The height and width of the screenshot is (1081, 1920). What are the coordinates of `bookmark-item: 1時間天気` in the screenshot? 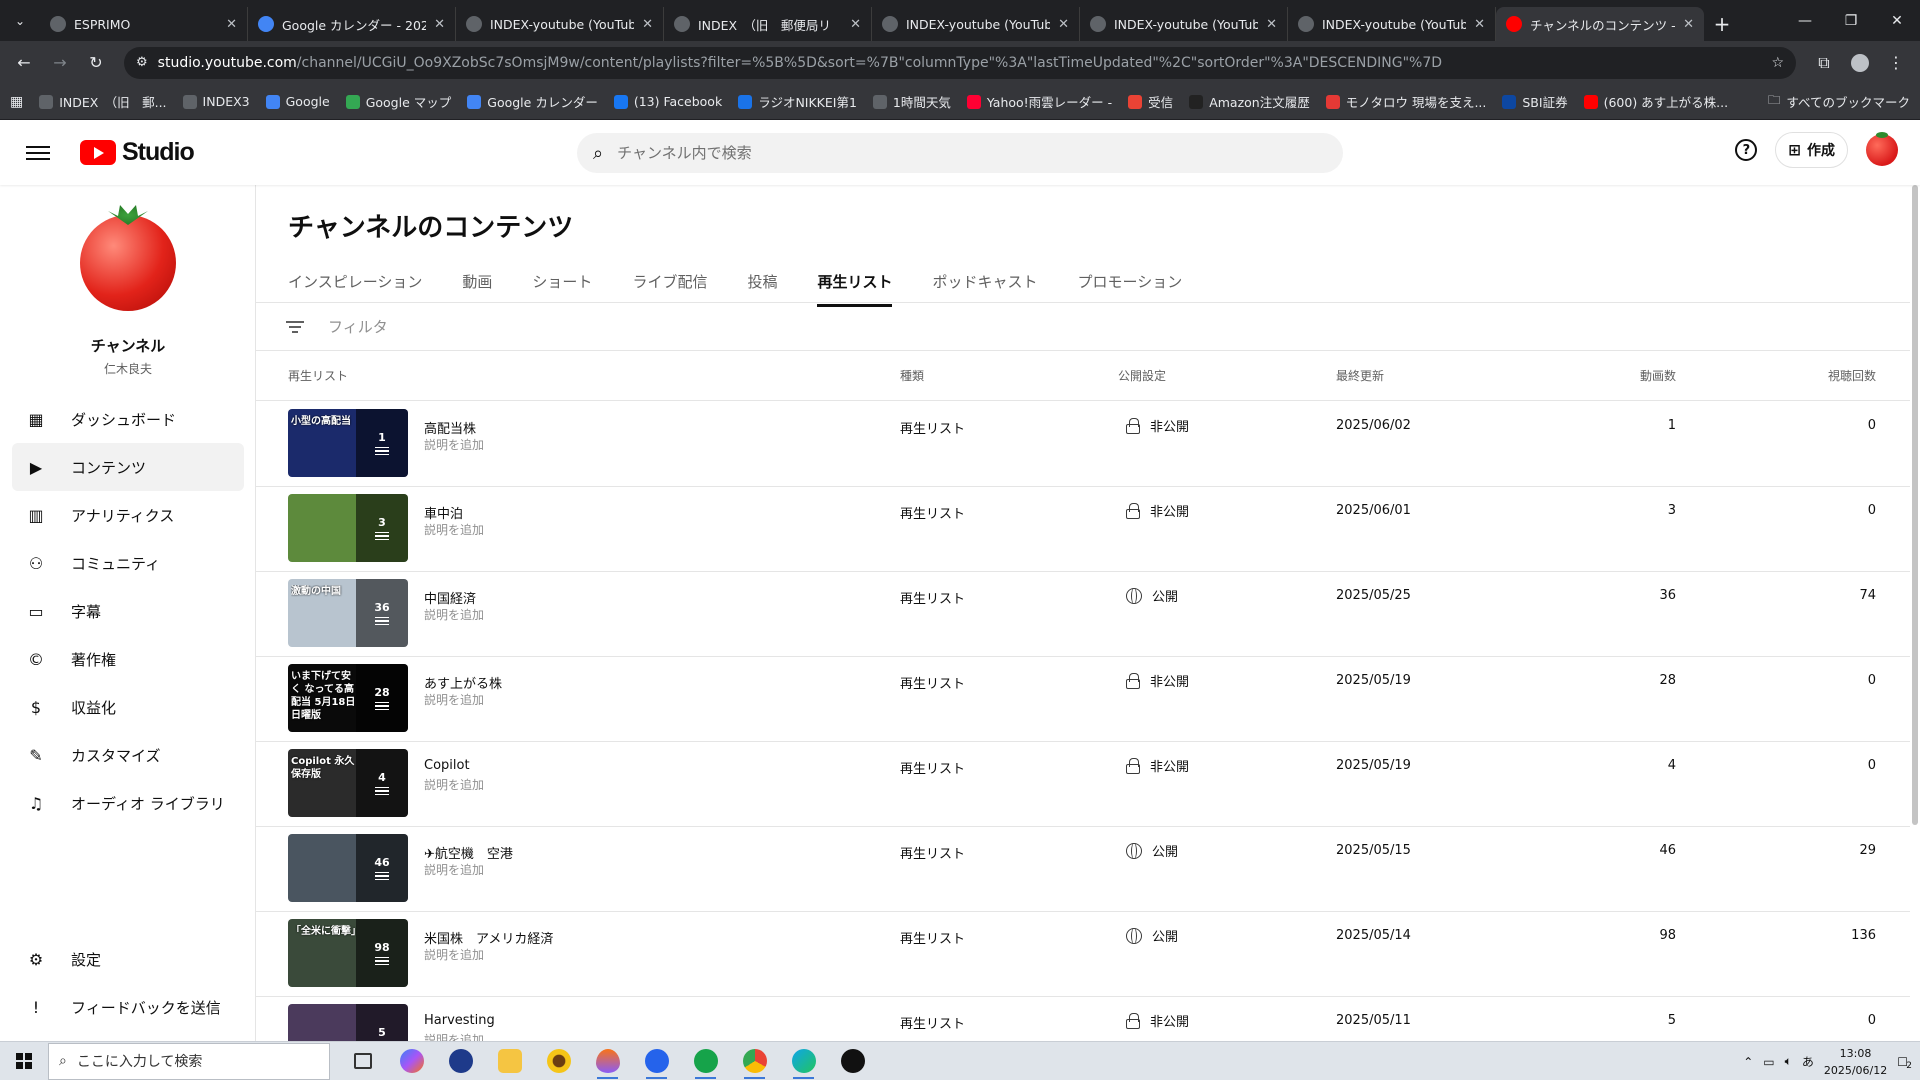 It's located at (911, 101).